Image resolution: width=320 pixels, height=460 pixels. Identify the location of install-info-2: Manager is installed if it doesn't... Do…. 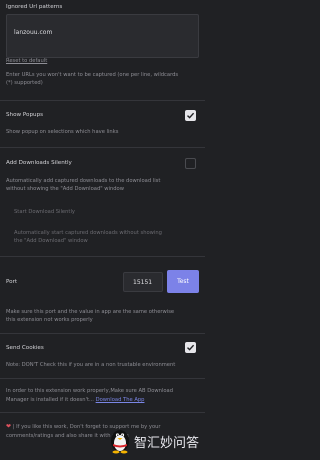
(75, 400).